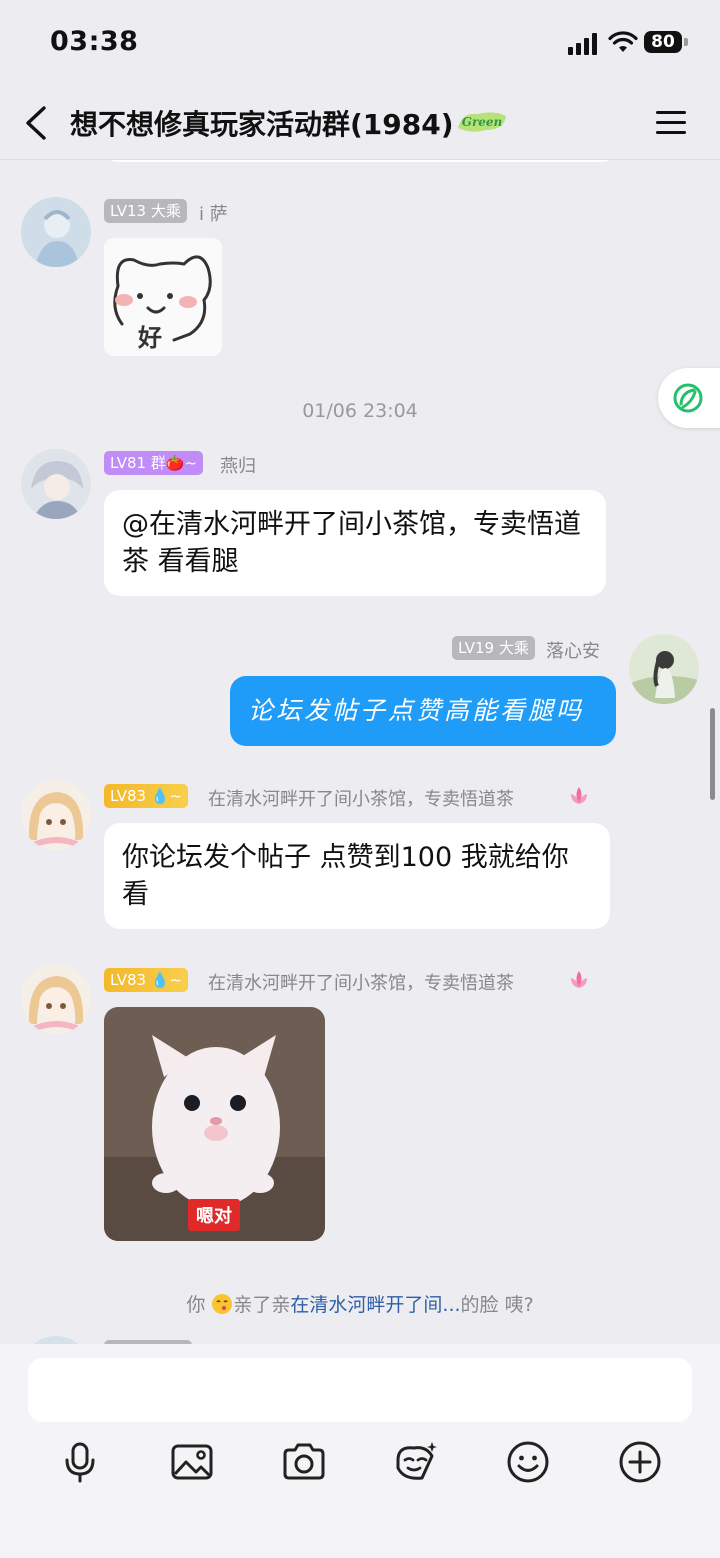 Image resolution: width=720 pixels, height=1558 pixels. Describe the element at coordinates (663, 42) in the screenshot. I see `battery-indicator: 80` at that location.